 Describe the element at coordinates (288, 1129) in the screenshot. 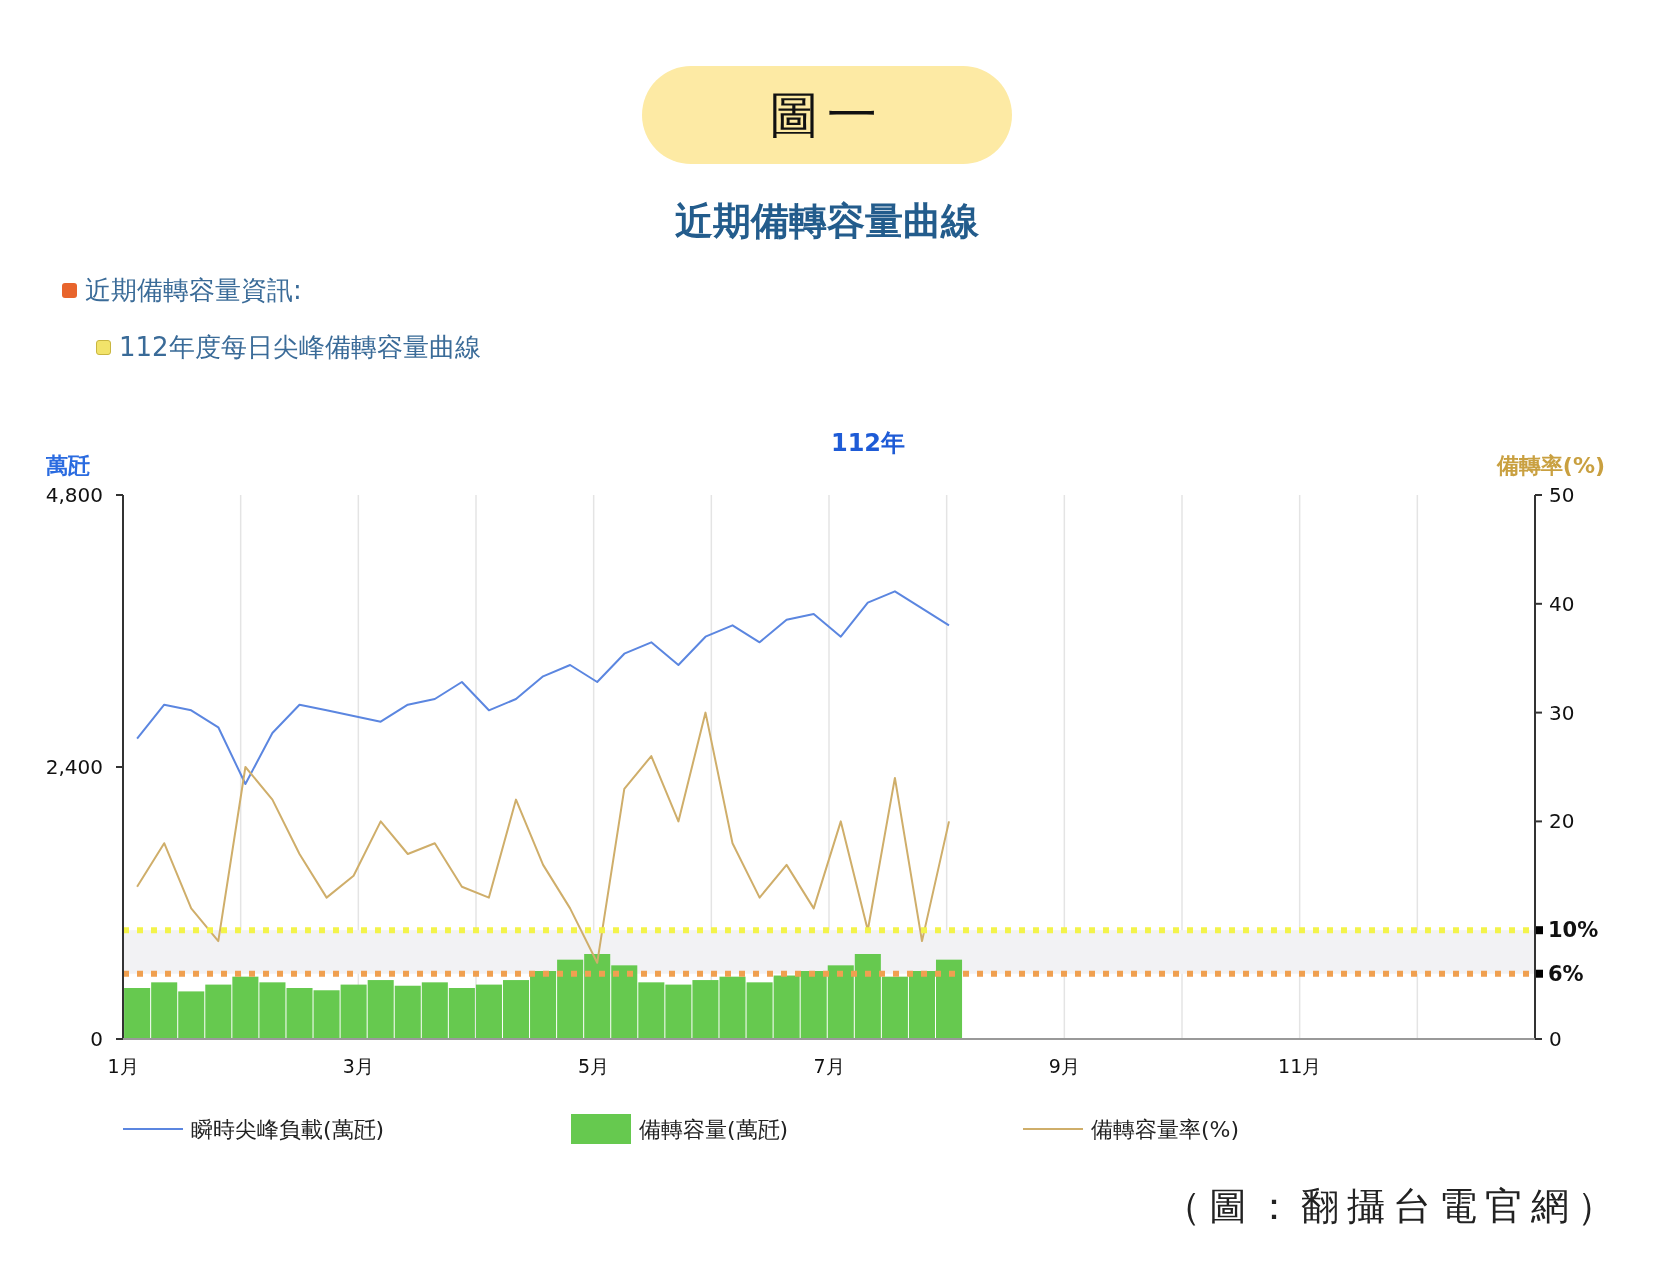

I see `legend-label: 瞬時尖峰負載(萬瓩)` at that location.